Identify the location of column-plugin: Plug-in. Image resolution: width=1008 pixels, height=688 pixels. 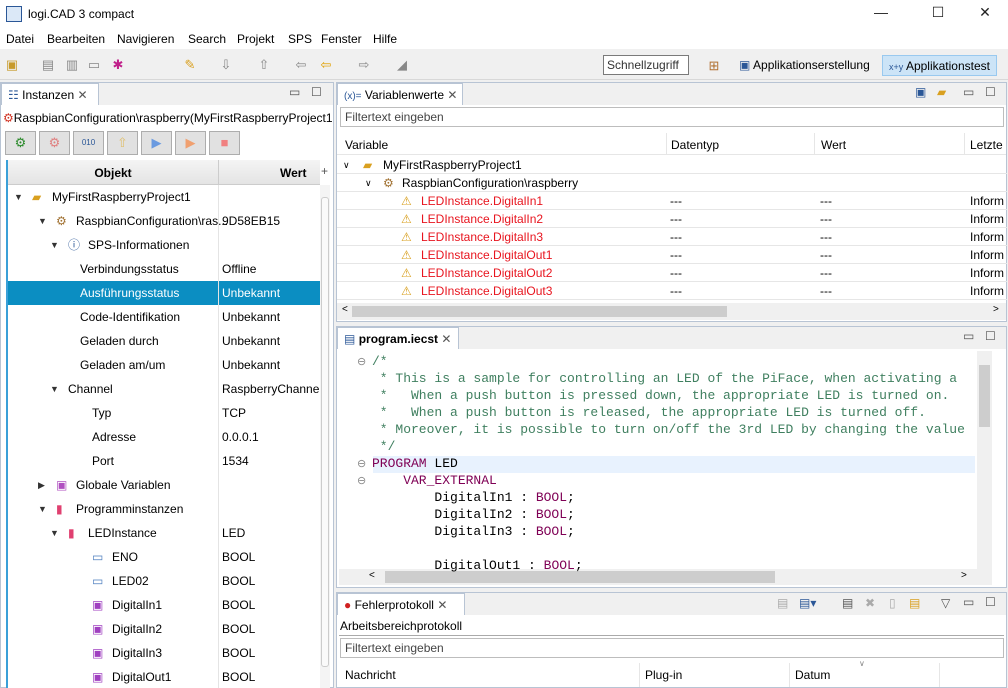
(663, 675).